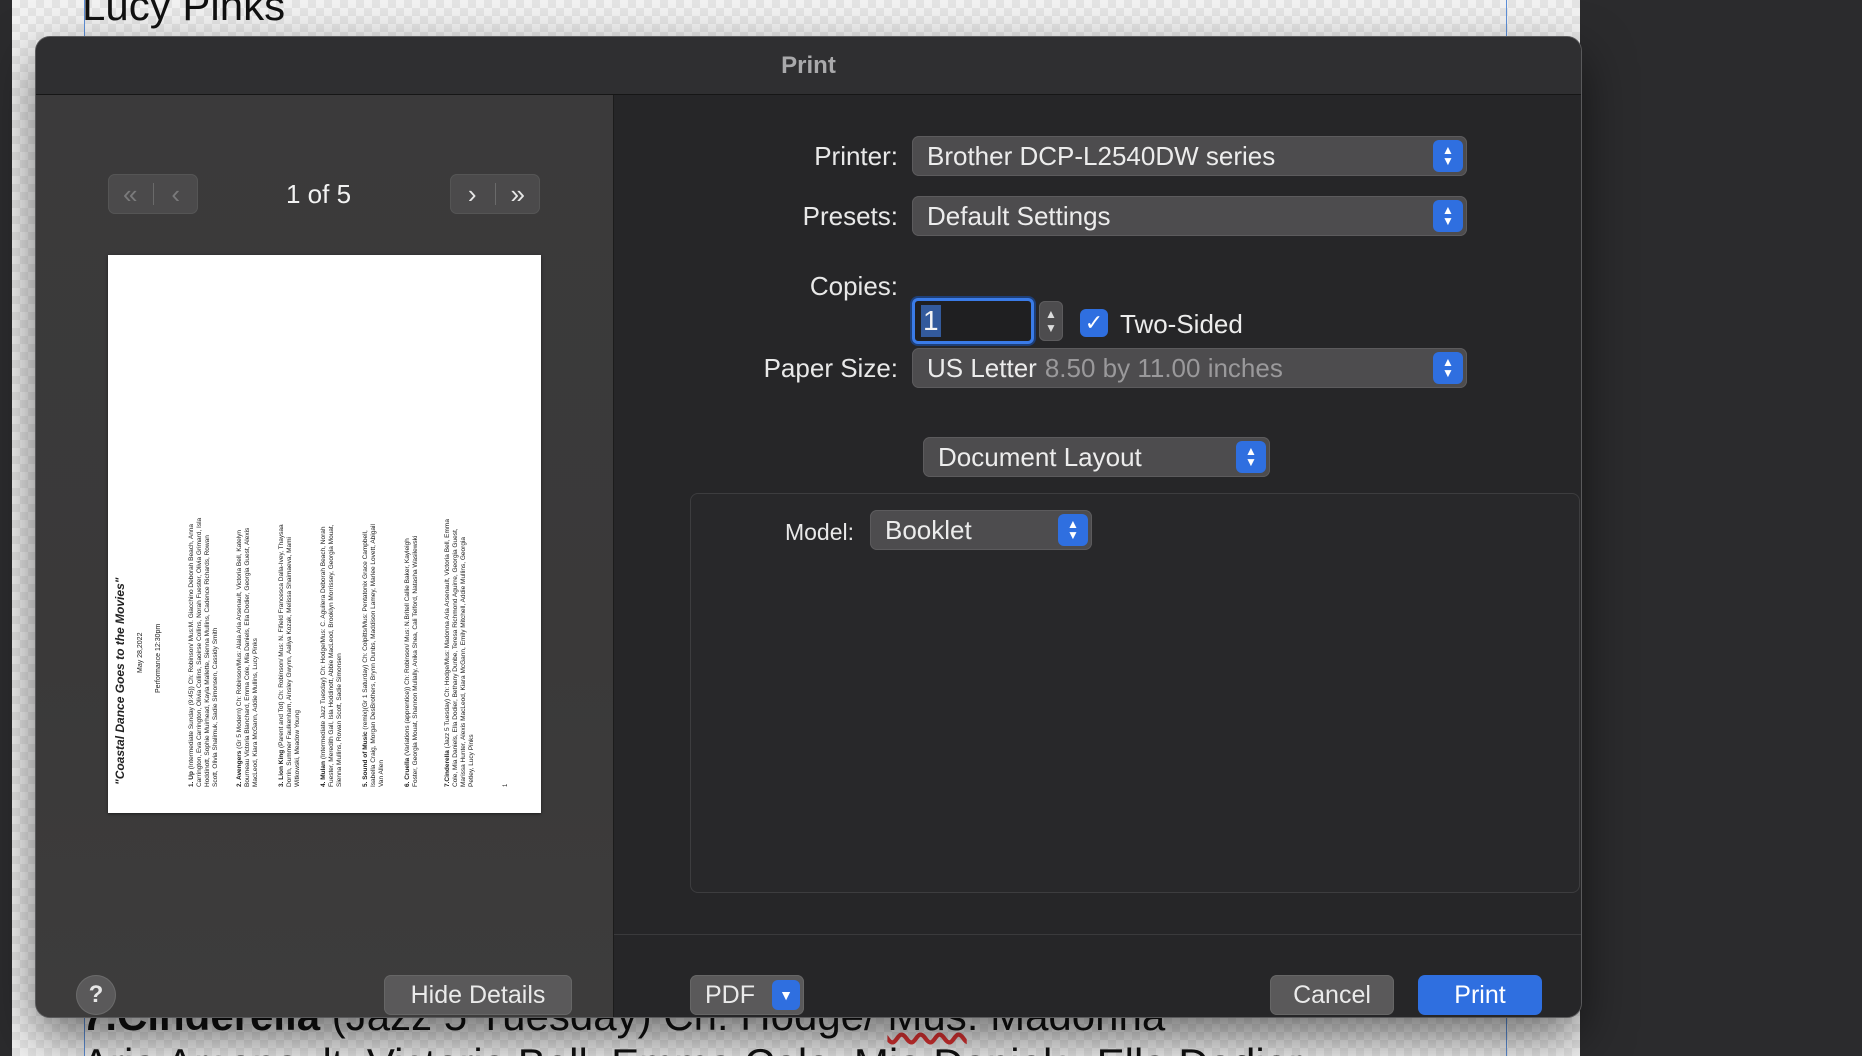  Describe the element at coordinates (931, 321) in the screenshot. I see `copies-value: 1` at that location.